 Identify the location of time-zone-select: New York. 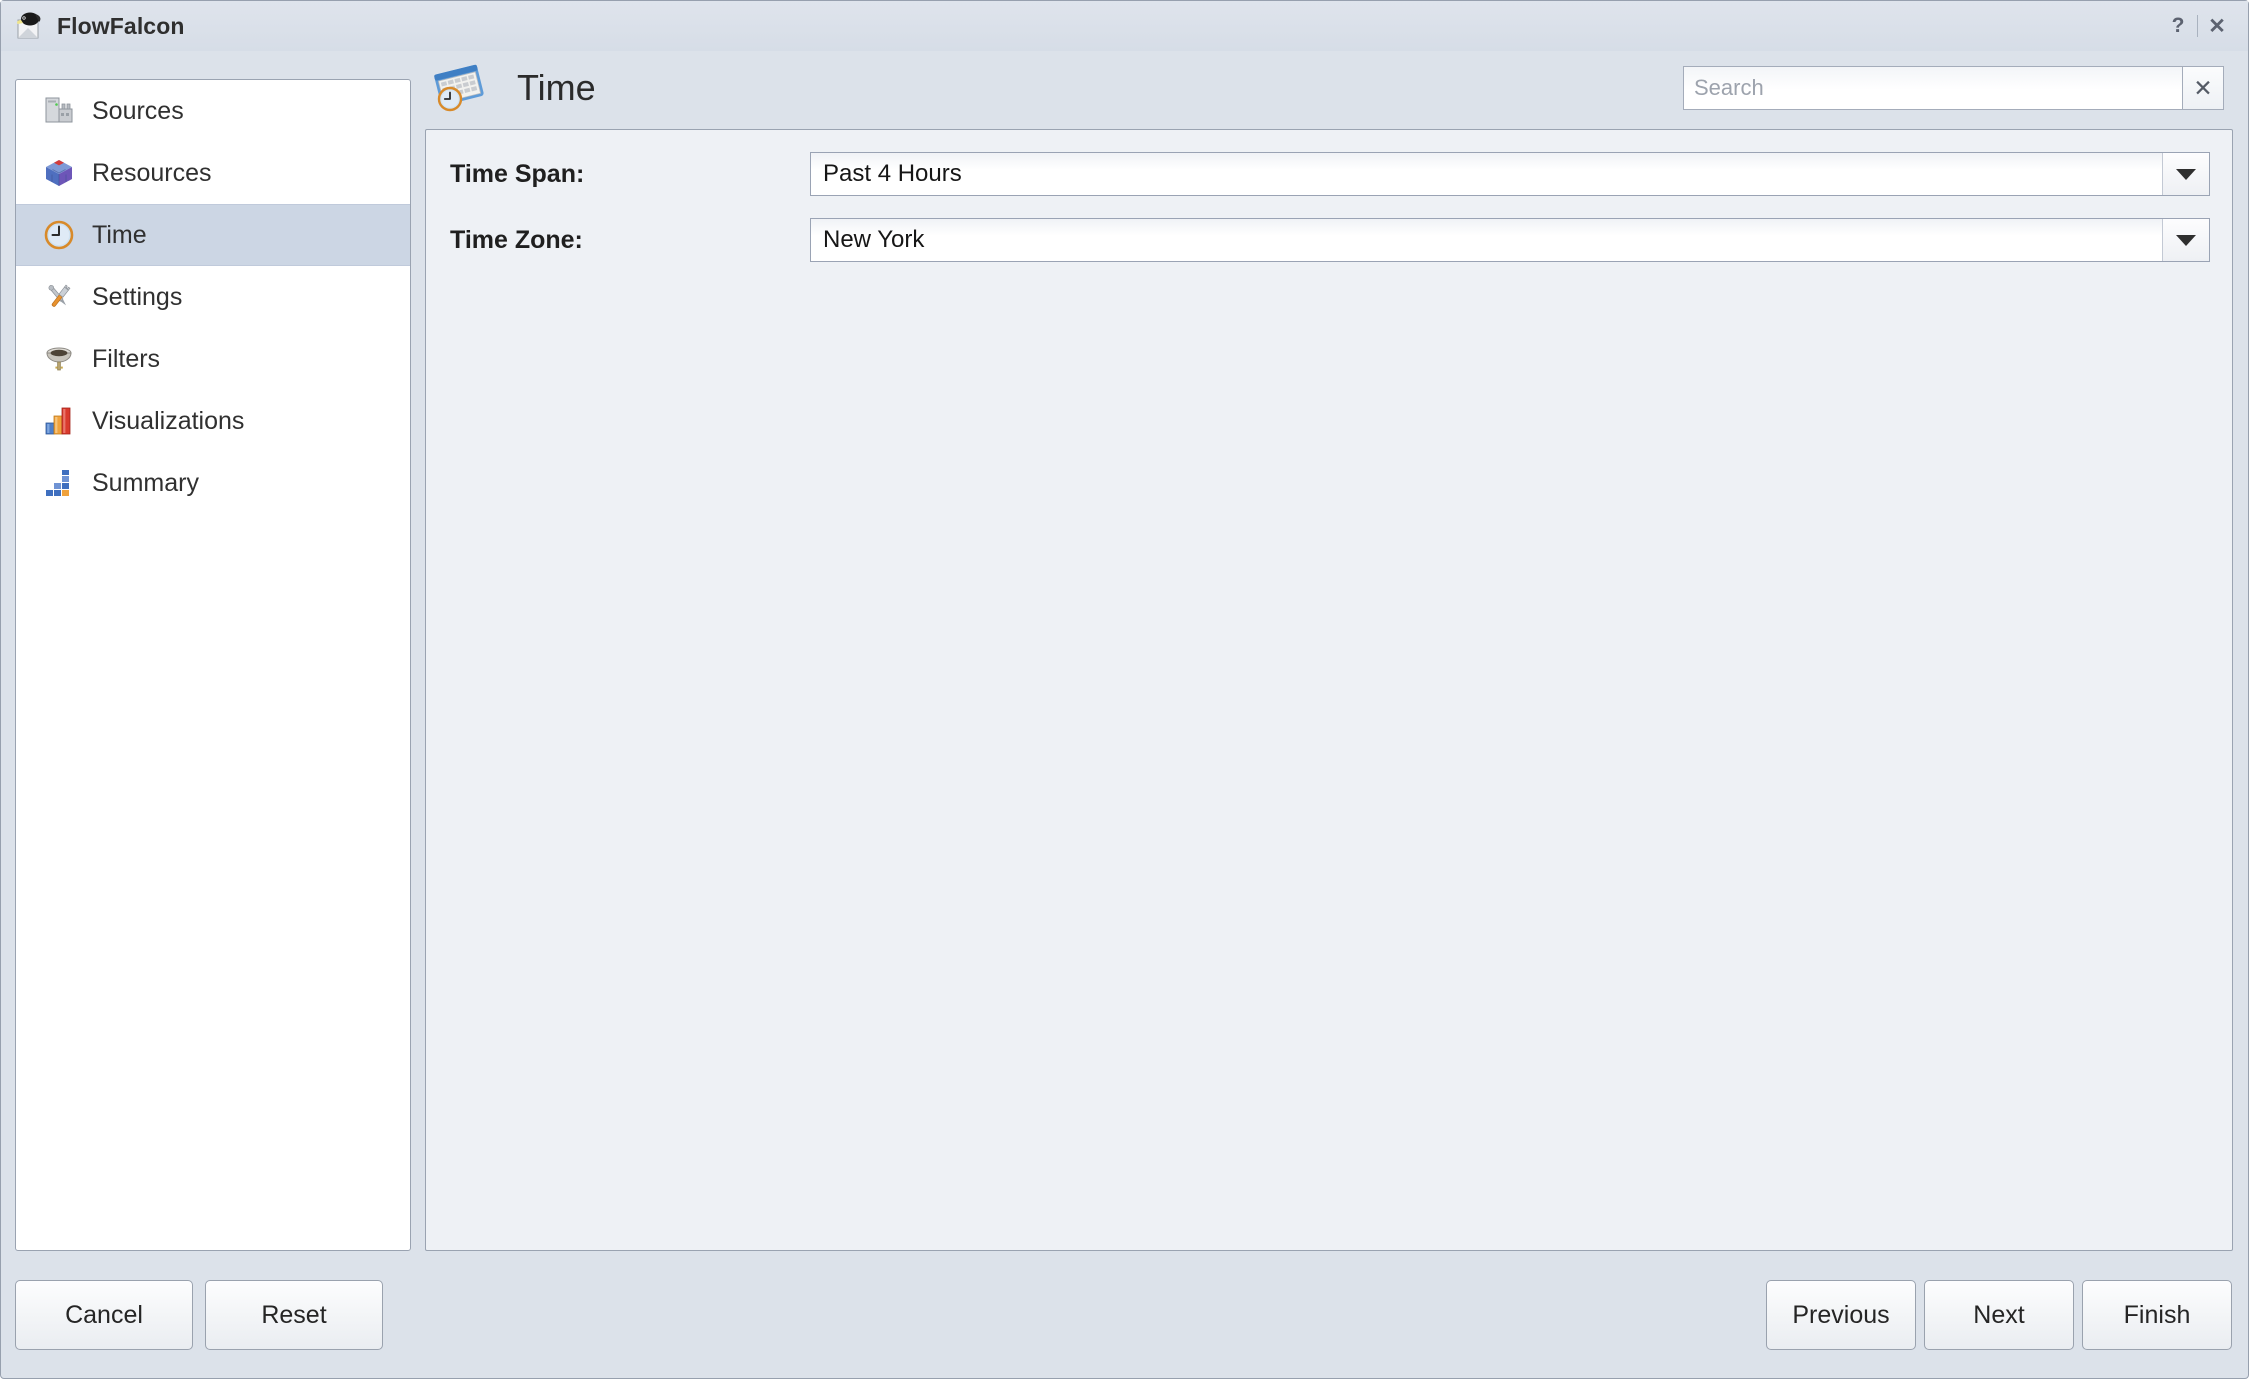
(1510, 240).